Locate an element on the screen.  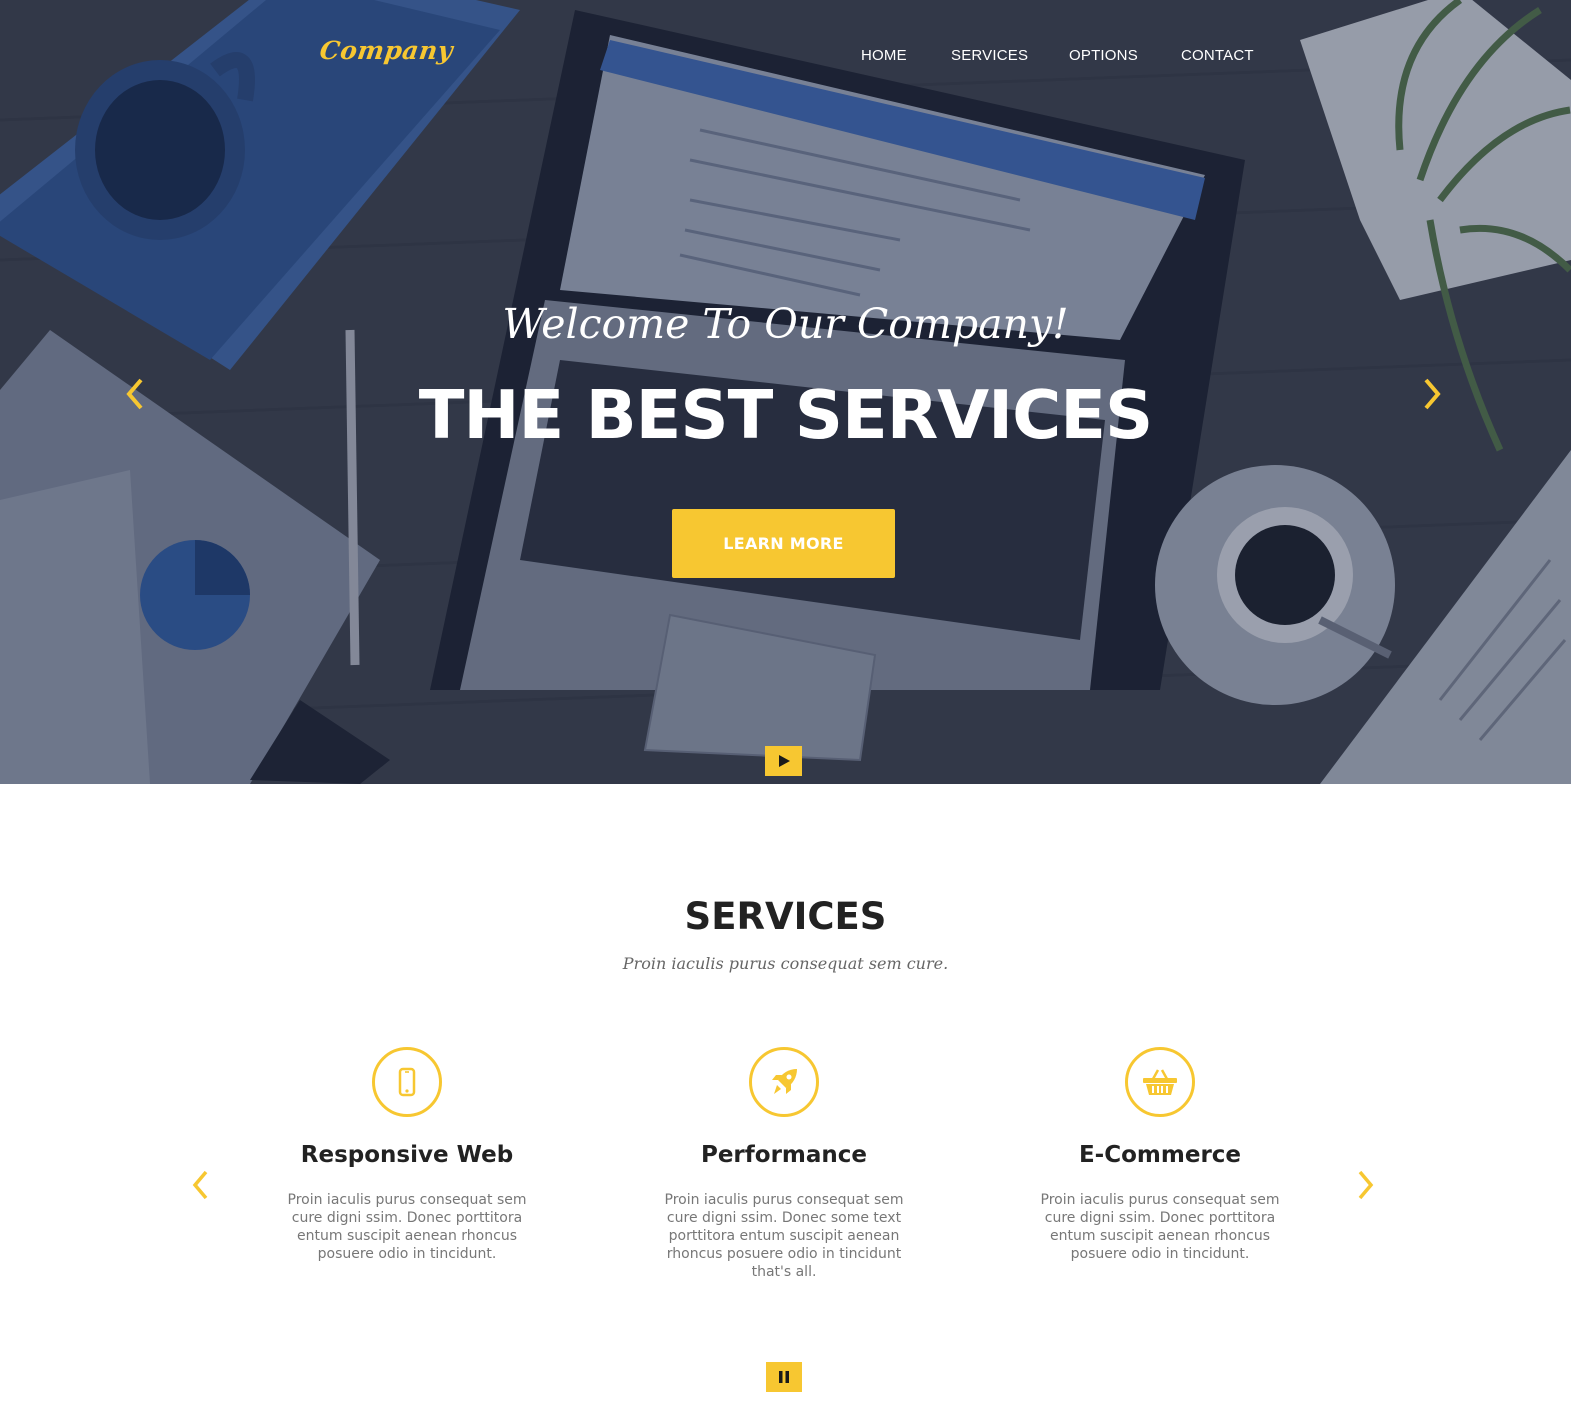
chevron-right-icon is located at coordinates (1366, 1185).